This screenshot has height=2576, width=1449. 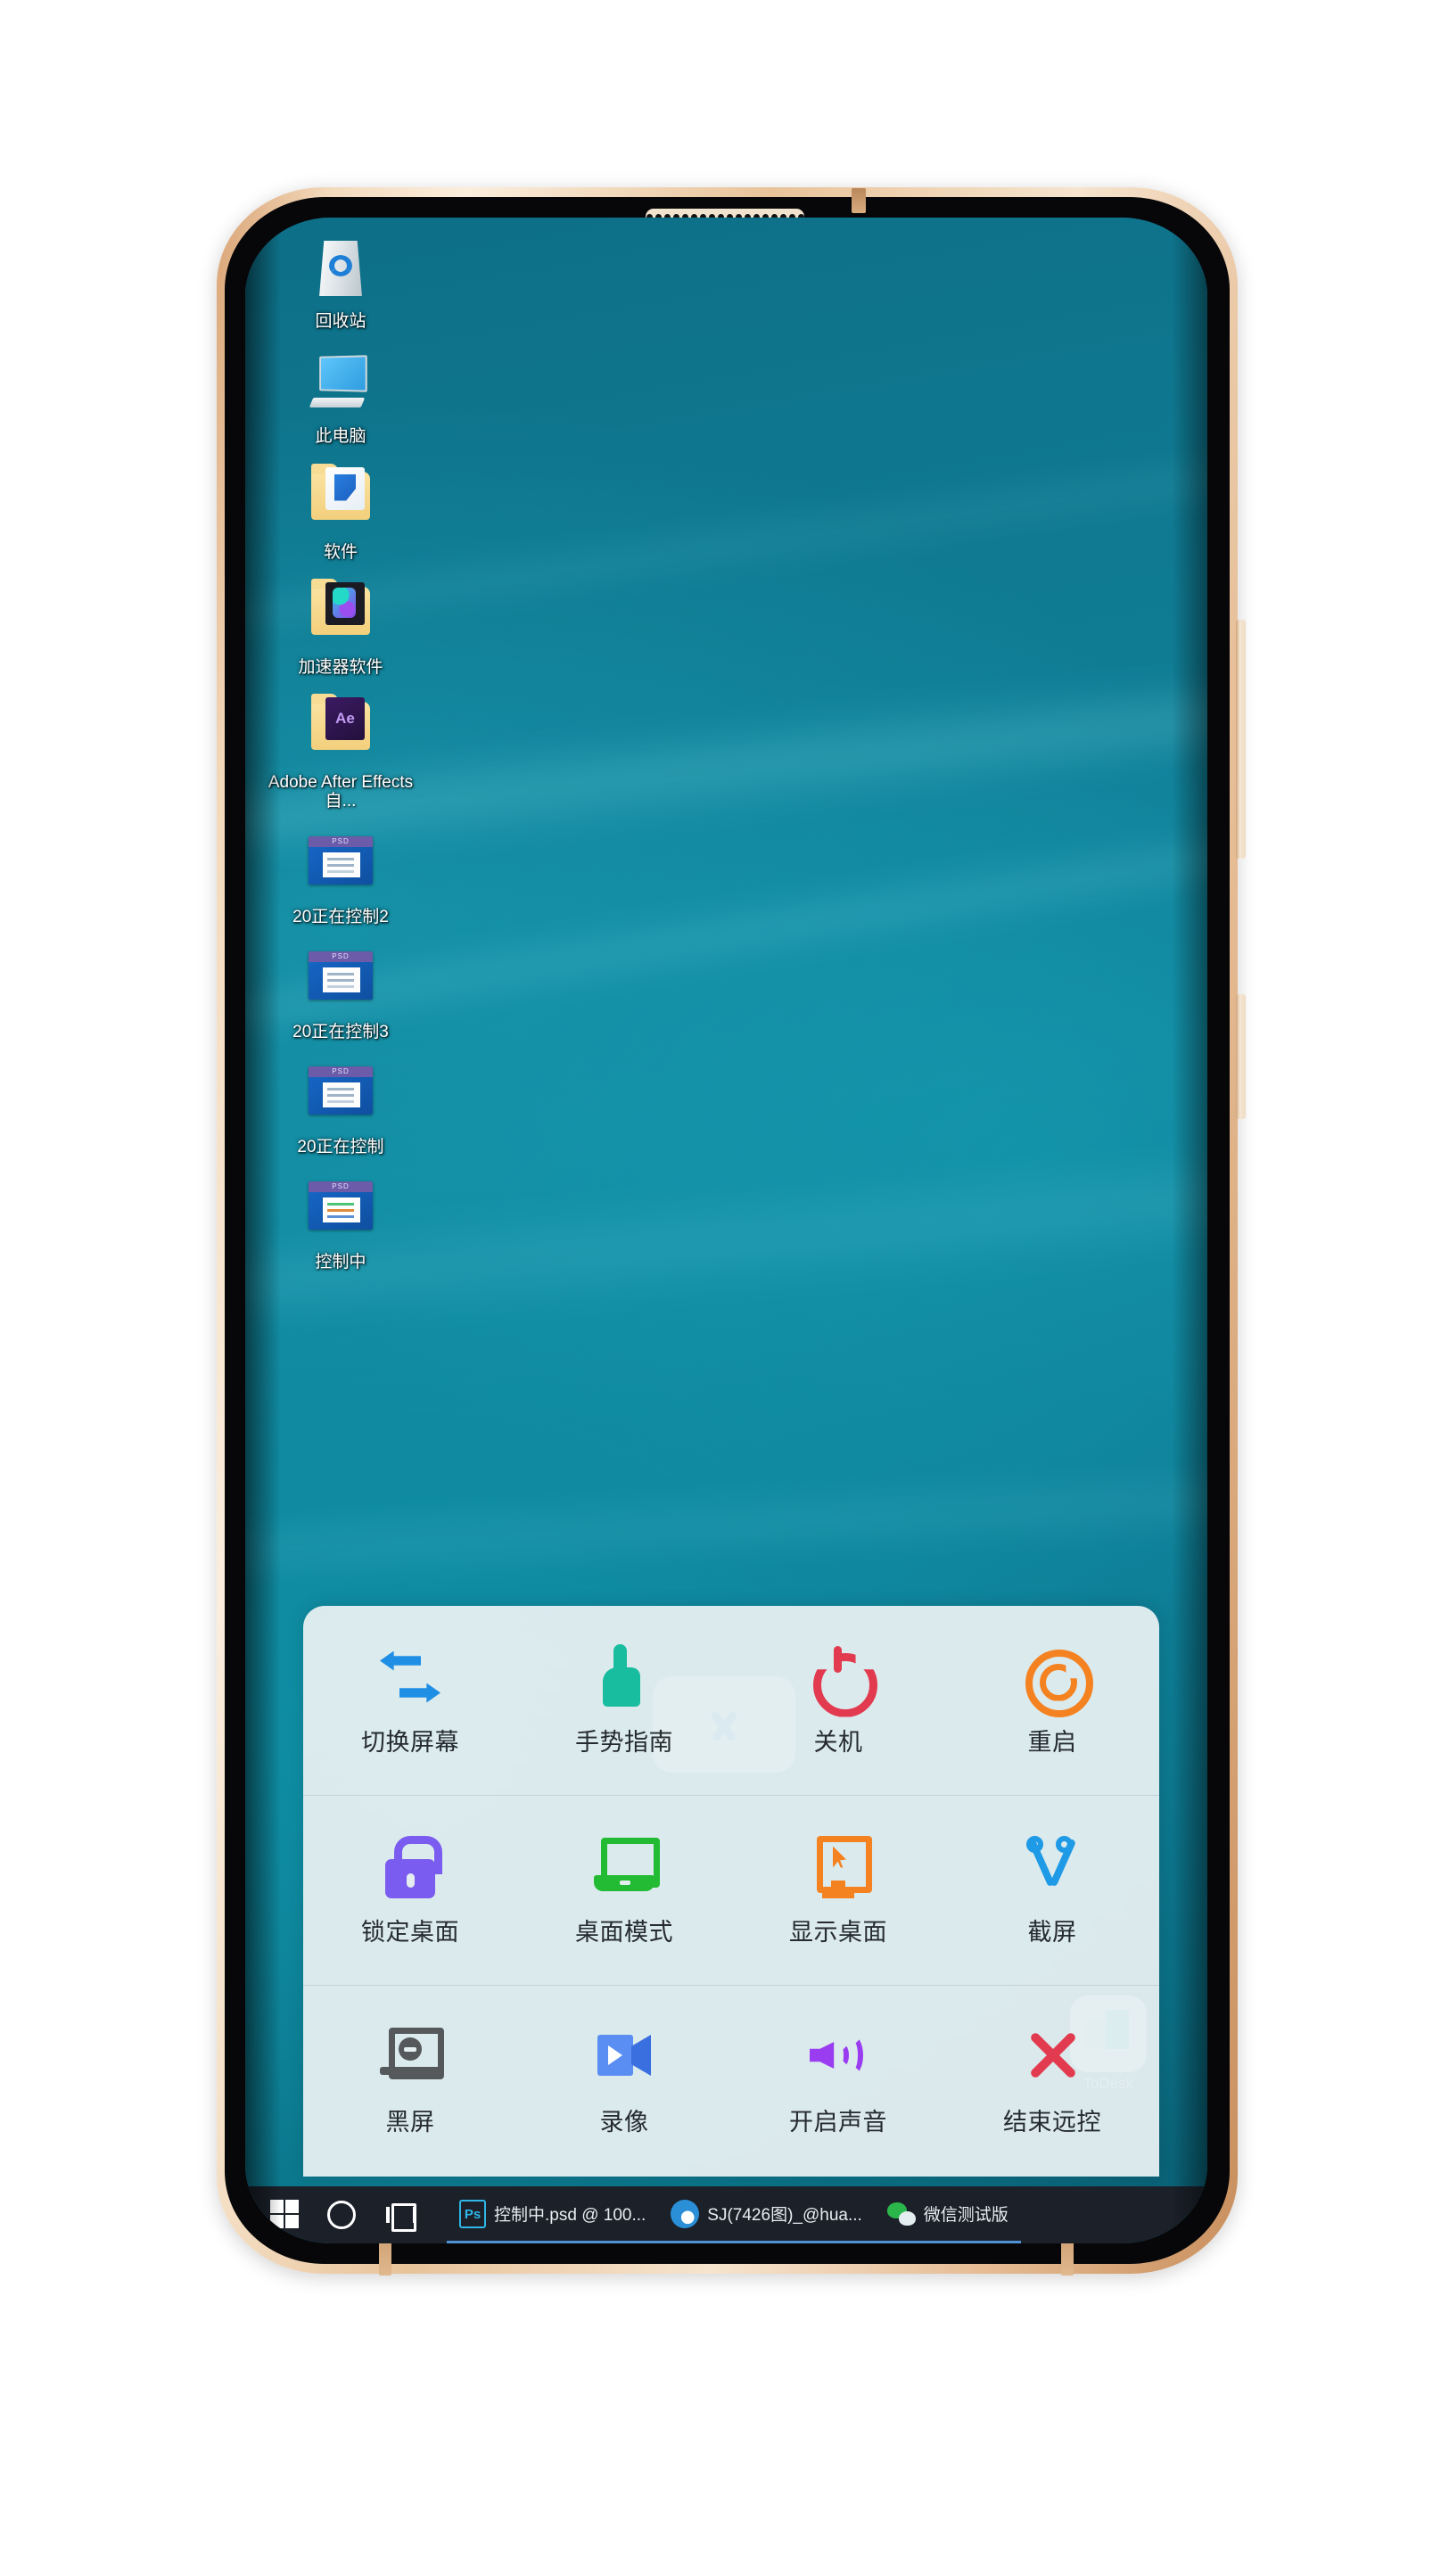 What do you see at coordinates (838, 2056) in the screenshot?
I see `enable-sound-icon` at bounding box center [838, 2056].